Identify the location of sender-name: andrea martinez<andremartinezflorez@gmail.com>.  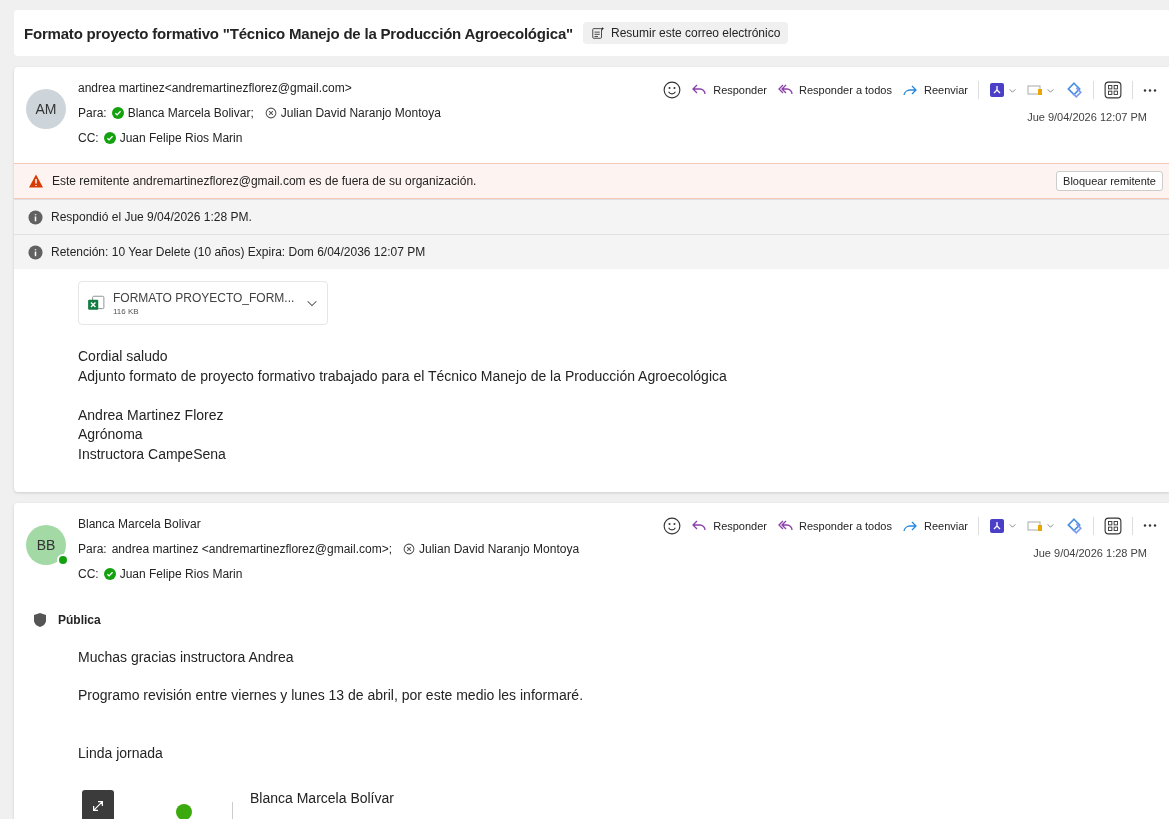
(215, 88).